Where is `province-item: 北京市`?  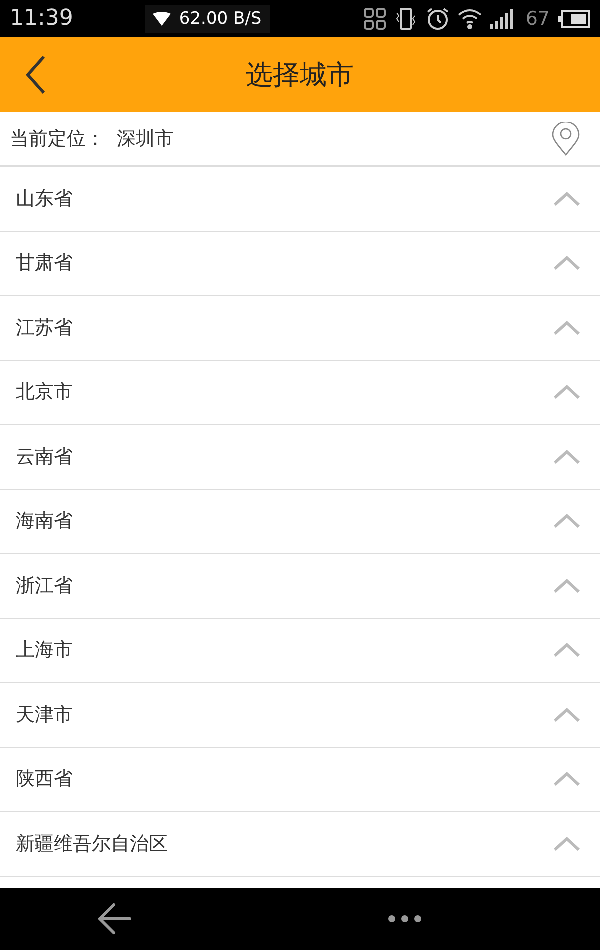 province-item: 北京市 is located at coordinates (300, 392).